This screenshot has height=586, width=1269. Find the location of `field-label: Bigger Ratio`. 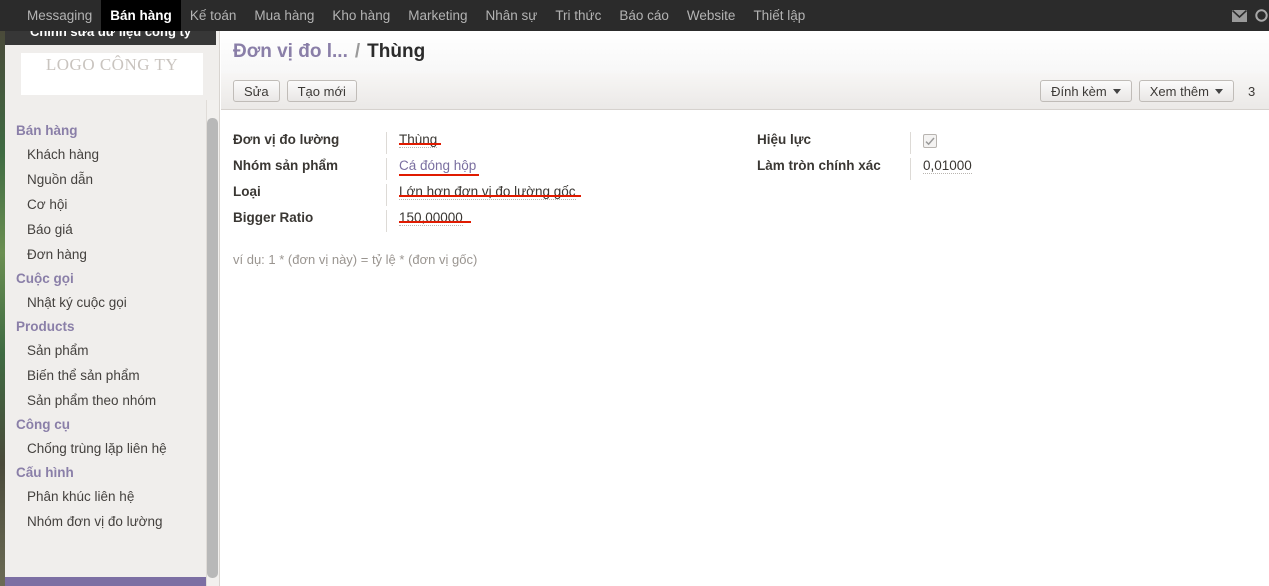

field-label: Bigger Ratio is located at coordinates (273, 217).